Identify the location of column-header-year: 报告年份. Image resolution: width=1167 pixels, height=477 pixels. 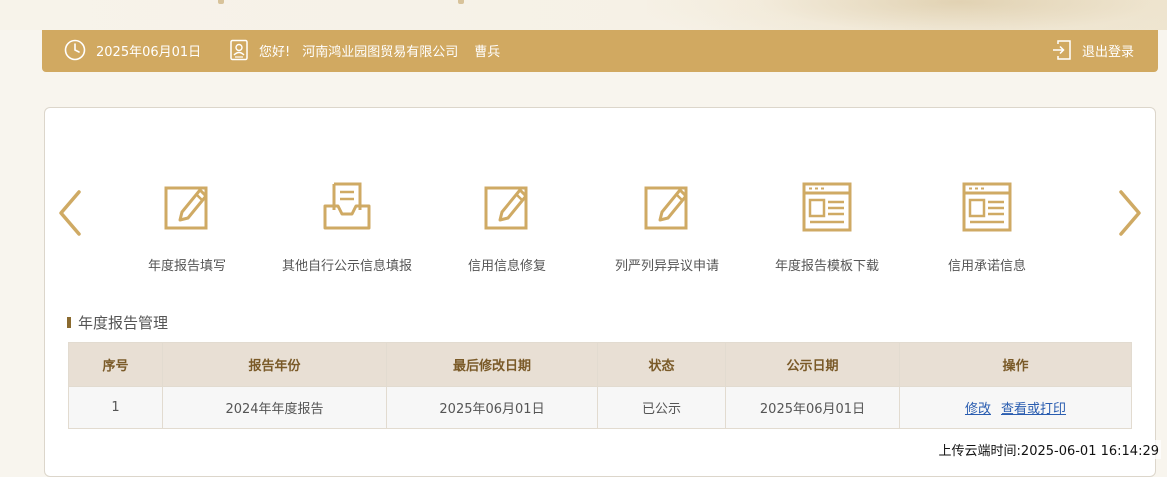
(274, 364).